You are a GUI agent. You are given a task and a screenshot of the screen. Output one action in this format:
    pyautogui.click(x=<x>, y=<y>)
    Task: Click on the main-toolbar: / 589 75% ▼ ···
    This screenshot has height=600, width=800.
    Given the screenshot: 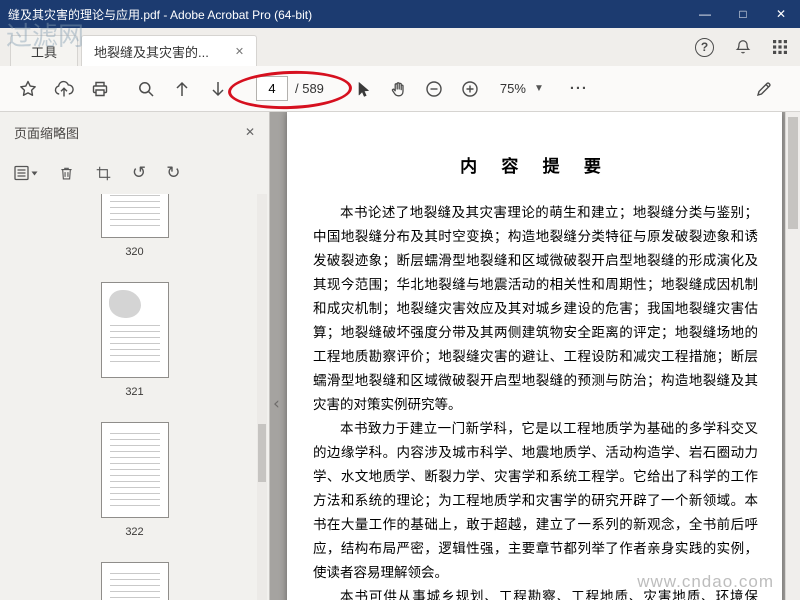 What is the action you would take?
    pyautogui.click(x=400, y=89)
    